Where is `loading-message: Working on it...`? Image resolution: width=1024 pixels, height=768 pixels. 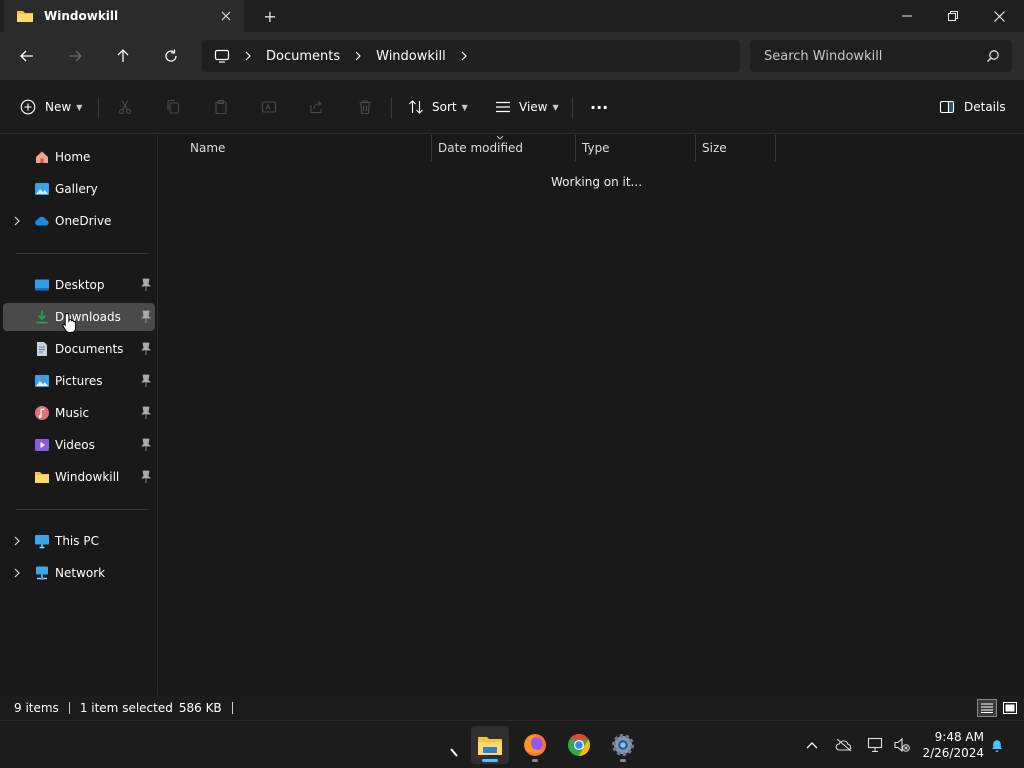 loading-message: Working on it... is located at coordinates (597, 182).